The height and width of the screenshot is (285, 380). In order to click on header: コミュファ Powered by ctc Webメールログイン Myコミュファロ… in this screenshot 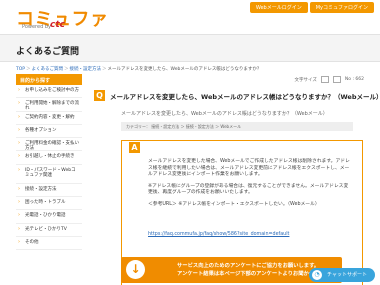, I will do `click(190, 17)`.